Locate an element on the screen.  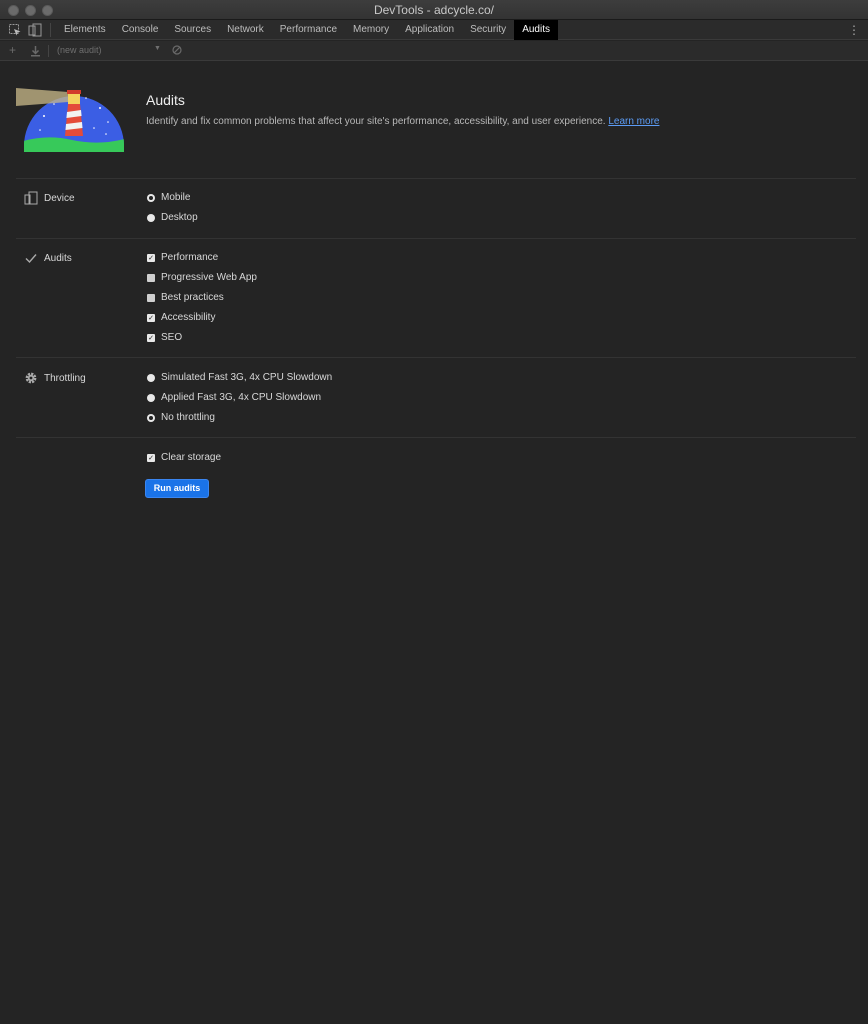
throttling-section-label: Throttling is located at coordinates (55, 378).